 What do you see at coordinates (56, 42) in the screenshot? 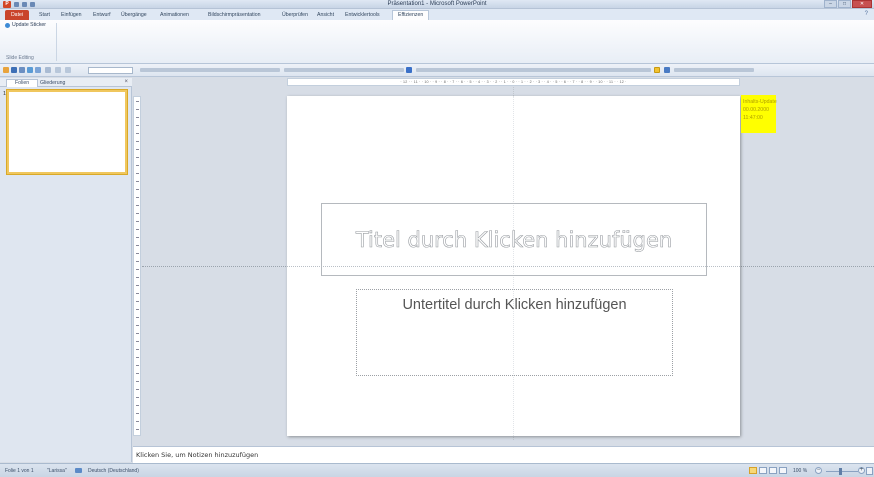
I see `group-separator` at bounding box center [56, 42].